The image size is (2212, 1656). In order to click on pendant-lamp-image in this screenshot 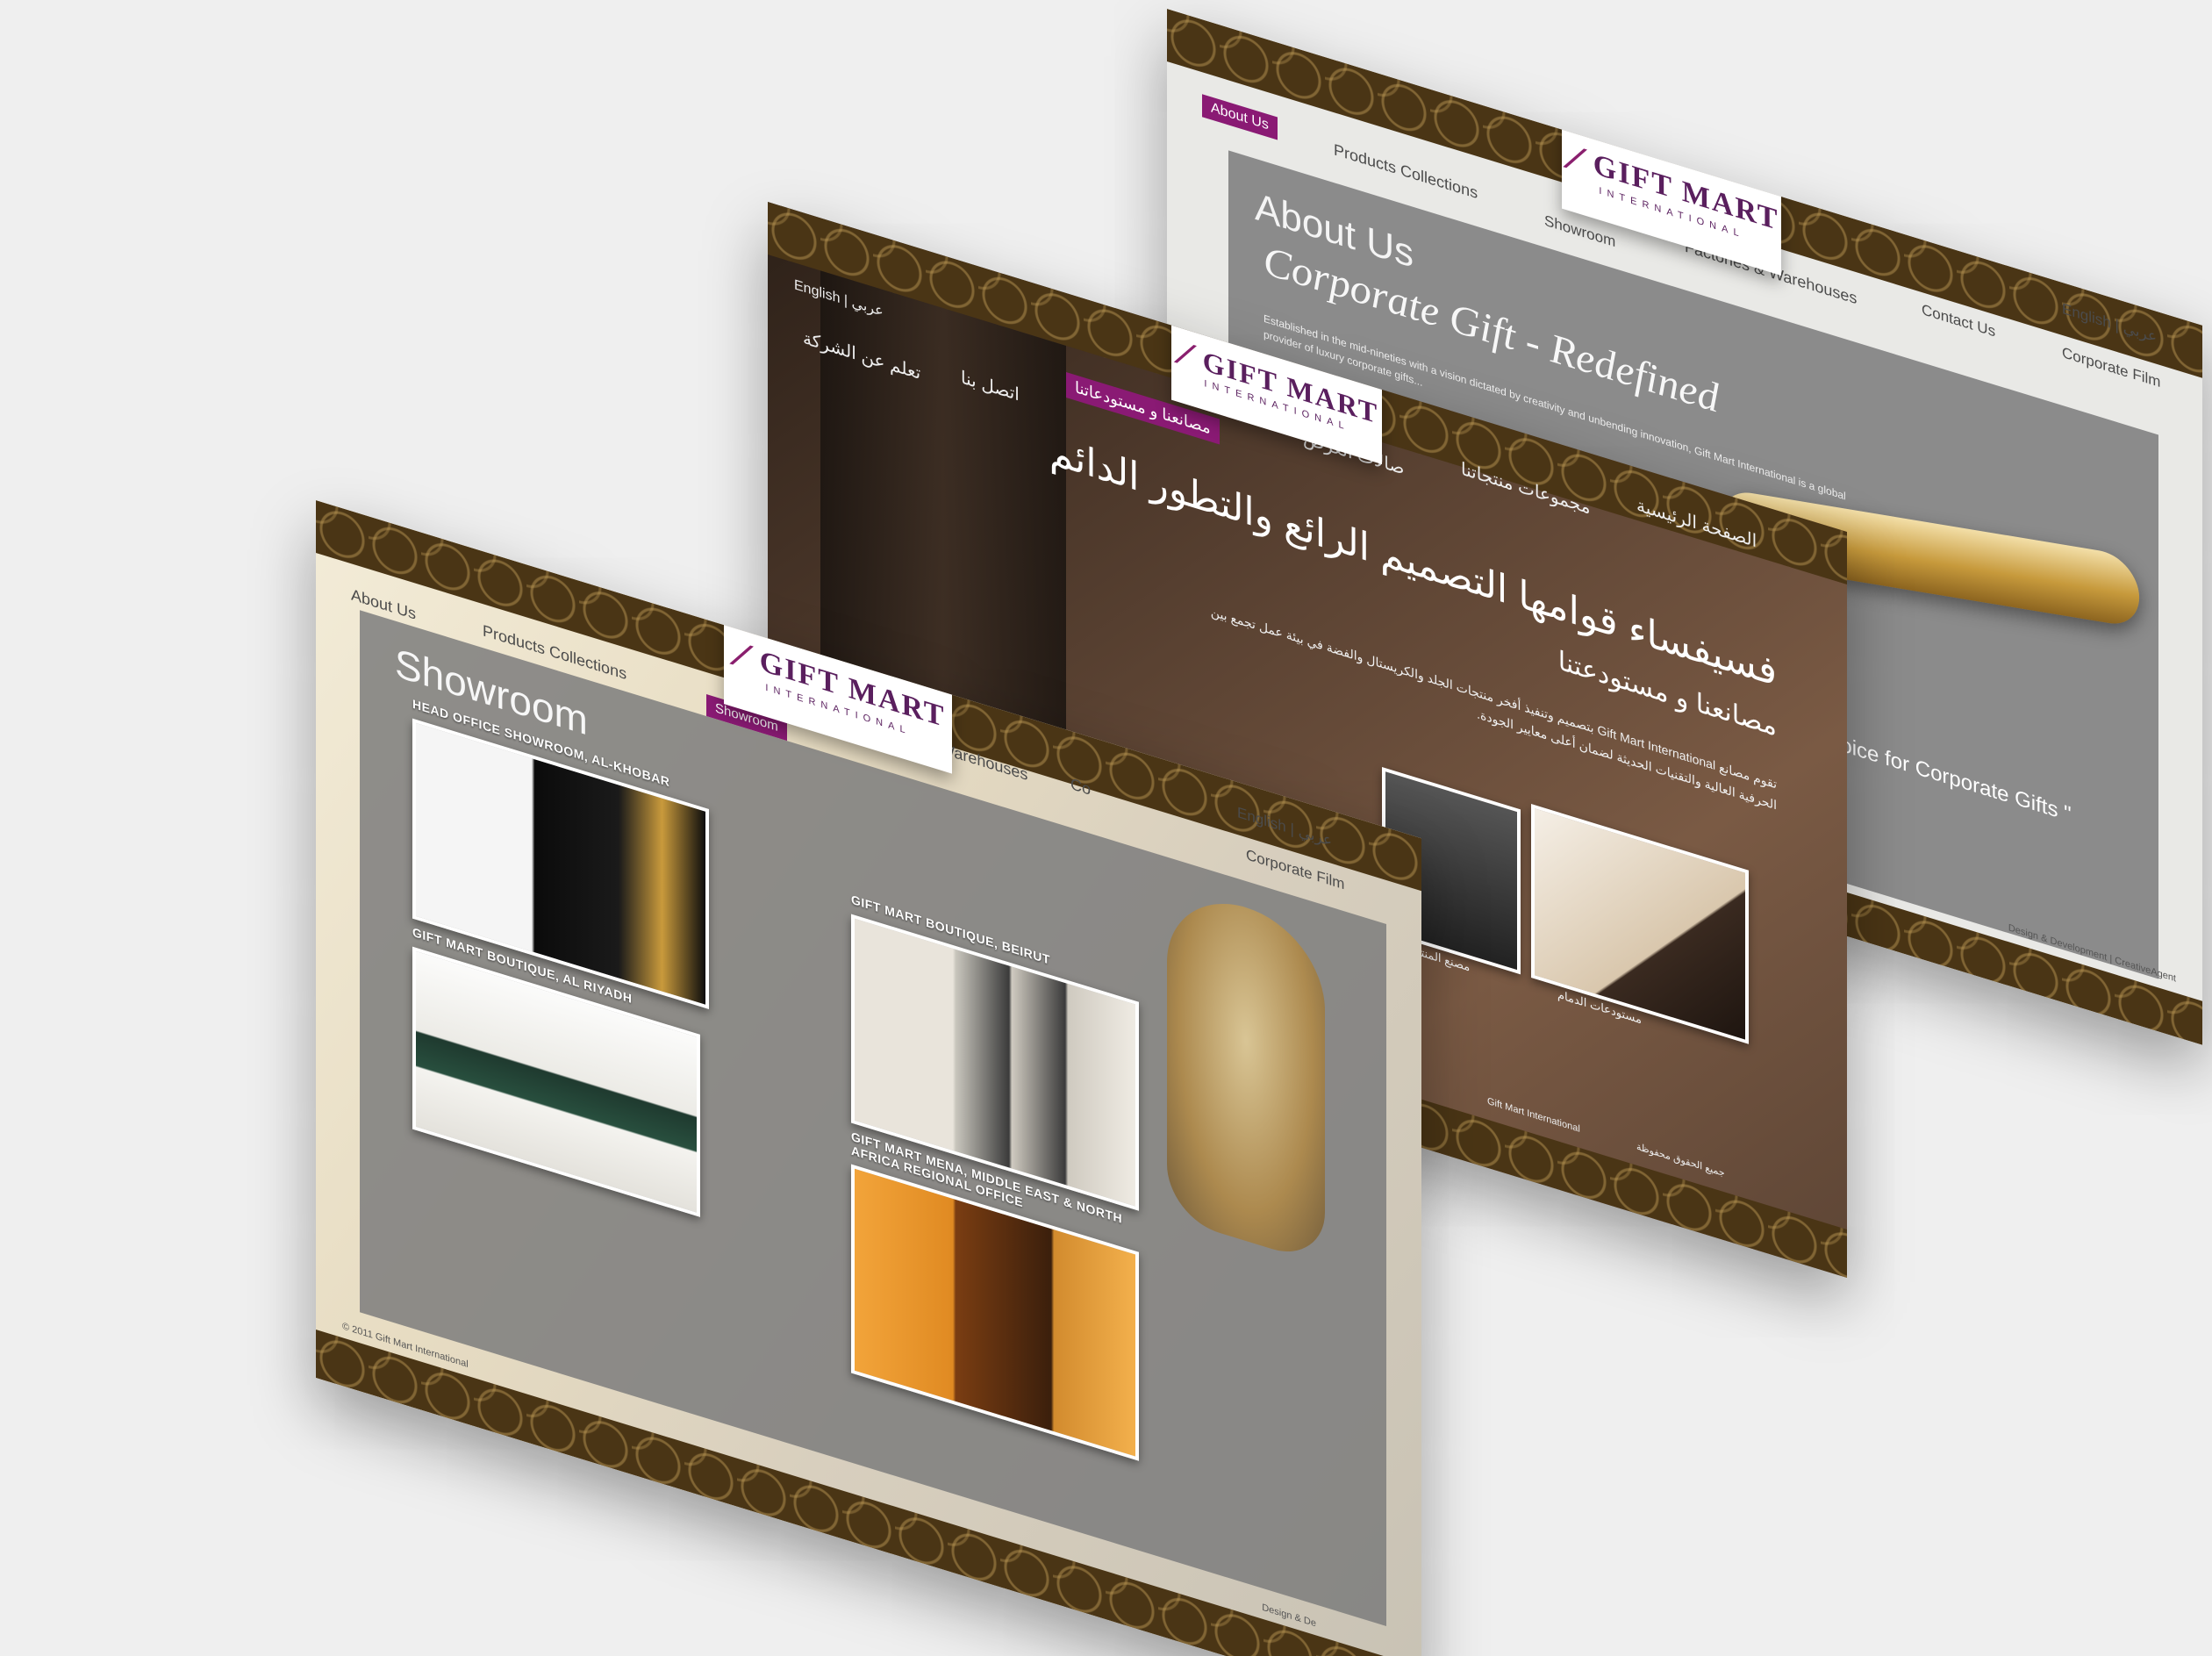, I will do `click(1246, 1074)`.